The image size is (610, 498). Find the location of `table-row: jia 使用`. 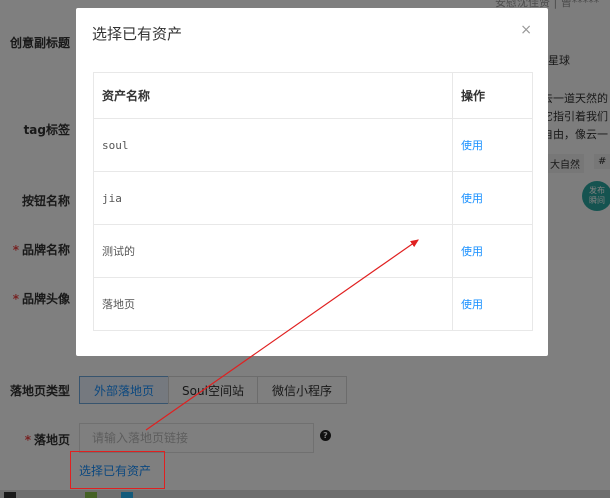

table-row: jia 使用 is located at coordinates (313, 198).